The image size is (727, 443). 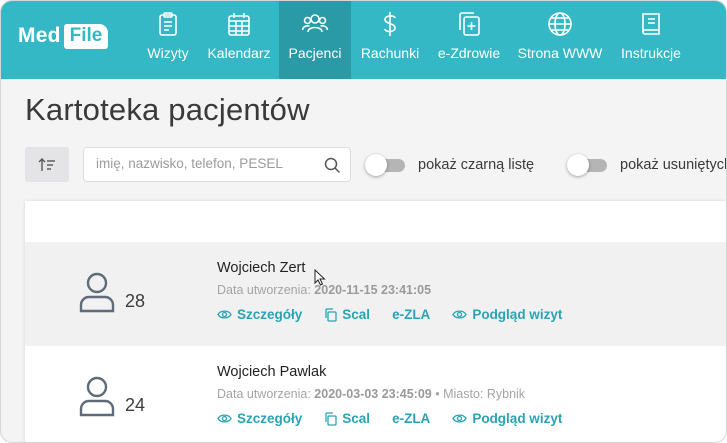 I want to click on patient-name: Wojciech Zert, so click(x=261, y=268).